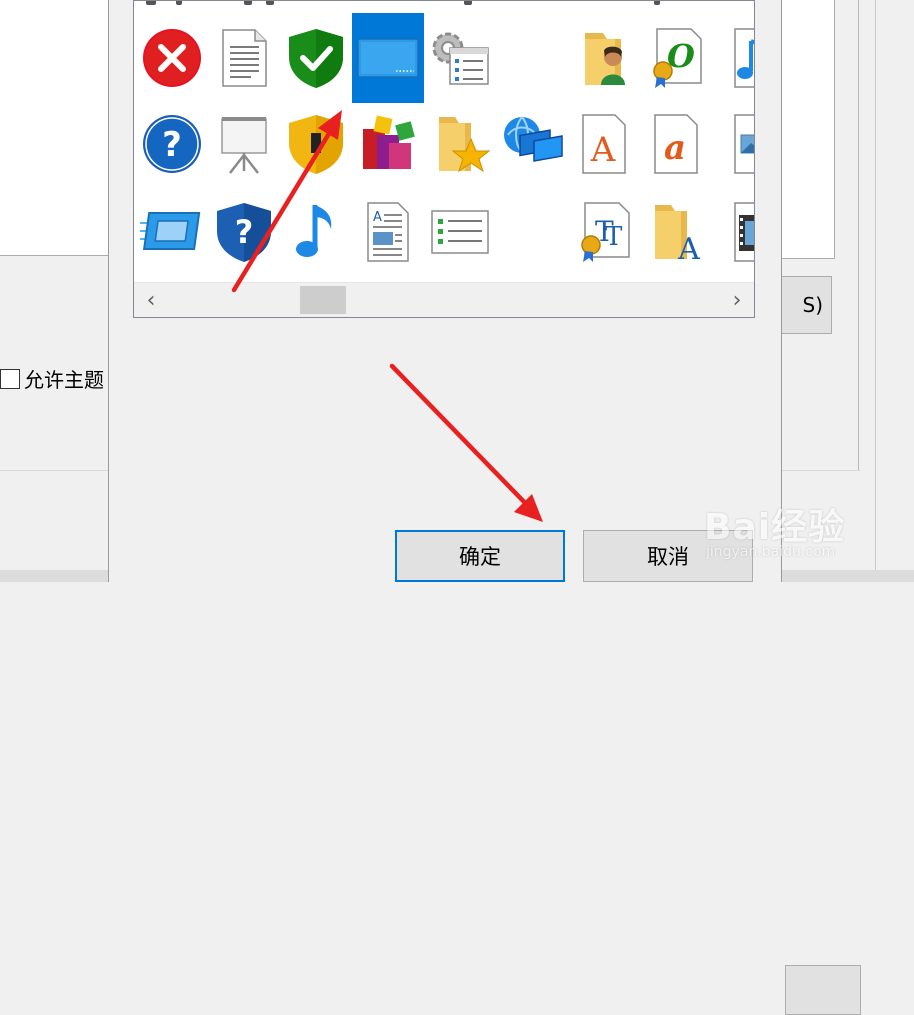 The height and width of the screenshot is (1015, 914). I want to click on truetype-font-icon: TT, so click(604, 232).